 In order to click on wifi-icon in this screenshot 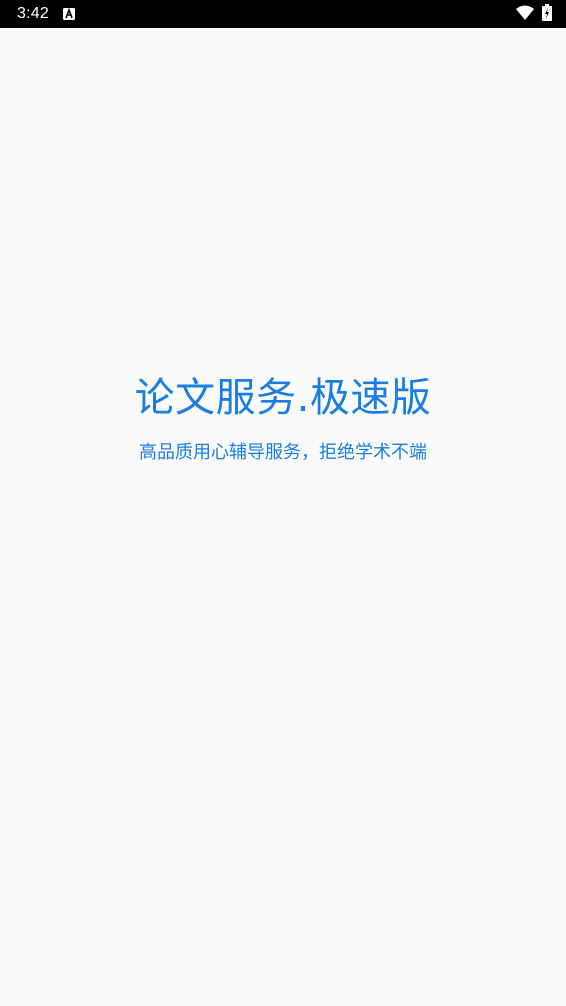, I will do `click(525, 14)`.